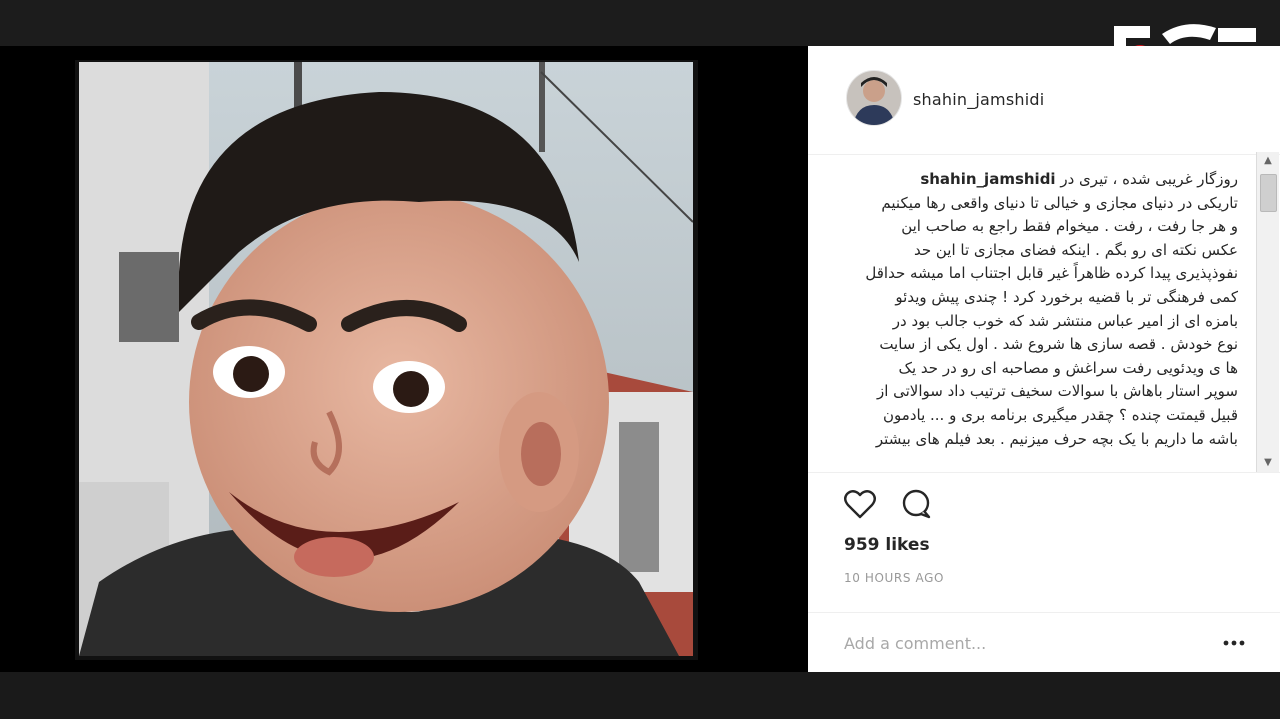  Describe the element at coordinates (640, 695) in the screenshot. I see `bottom-banner` at that location.